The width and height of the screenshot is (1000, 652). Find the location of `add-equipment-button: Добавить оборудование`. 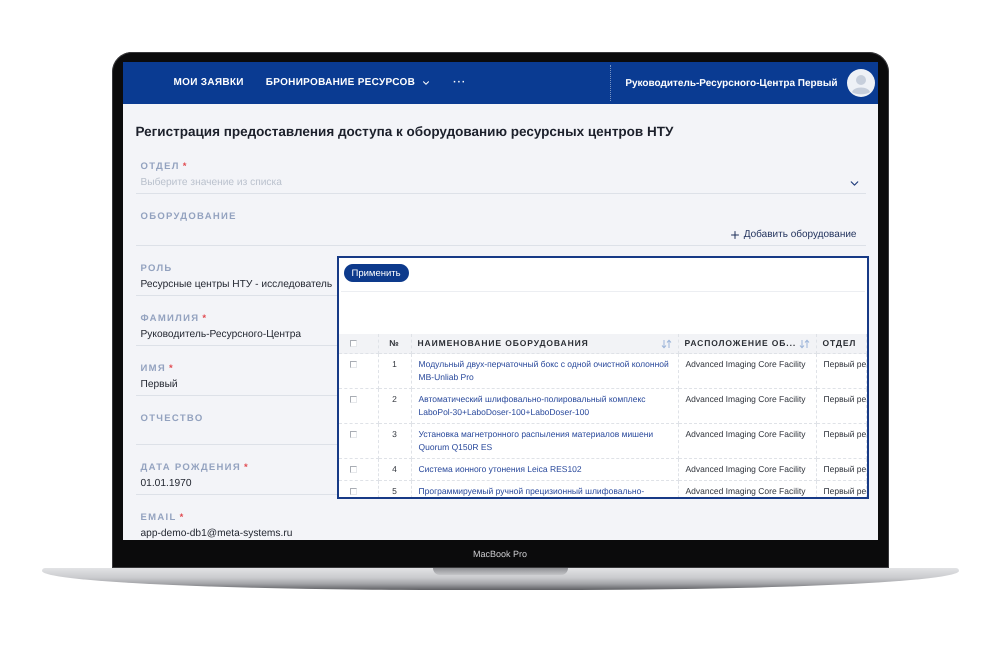

add-equipment-button: Добавить оборудование is located at coordinates (792, 235).